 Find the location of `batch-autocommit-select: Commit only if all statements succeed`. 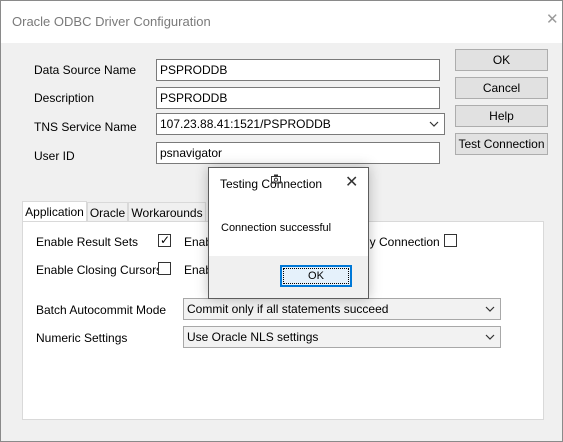

batch-autocommit-select: Commit only if all statements succeed is located at coordinates (342, 309).